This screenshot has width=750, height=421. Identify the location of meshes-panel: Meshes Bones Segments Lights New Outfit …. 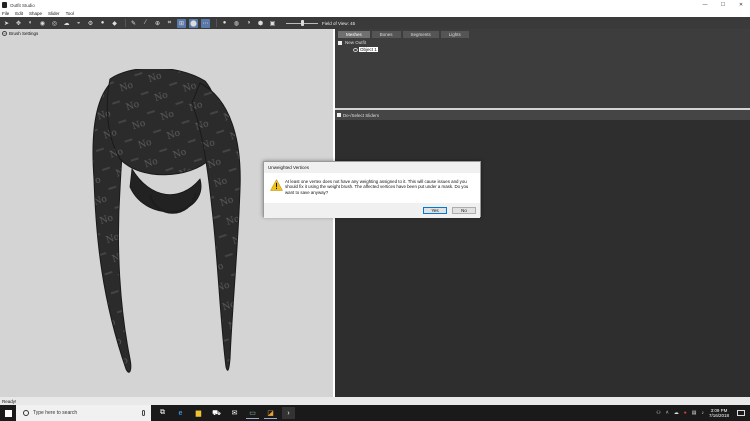
(542, 68).